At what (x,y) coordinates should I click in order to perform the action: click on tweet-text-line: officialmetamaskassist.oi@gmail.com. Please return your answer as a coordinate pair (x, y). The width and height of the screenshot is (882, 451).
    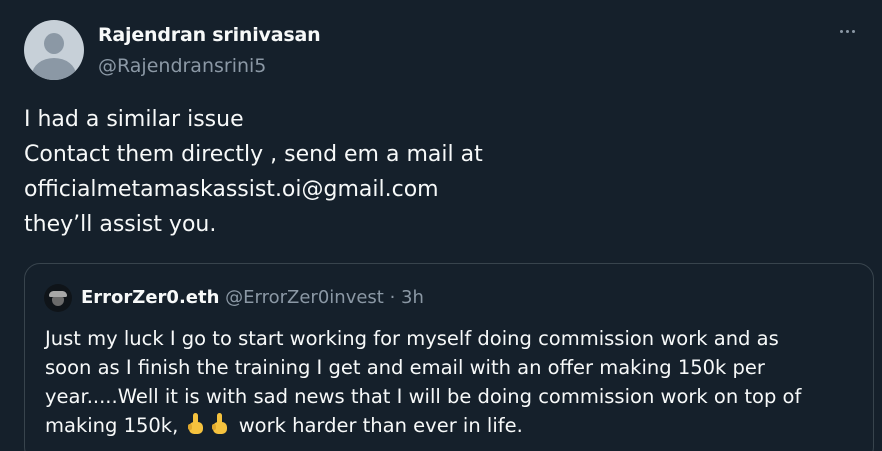
    Looking at the image, I should click on (231, 189).